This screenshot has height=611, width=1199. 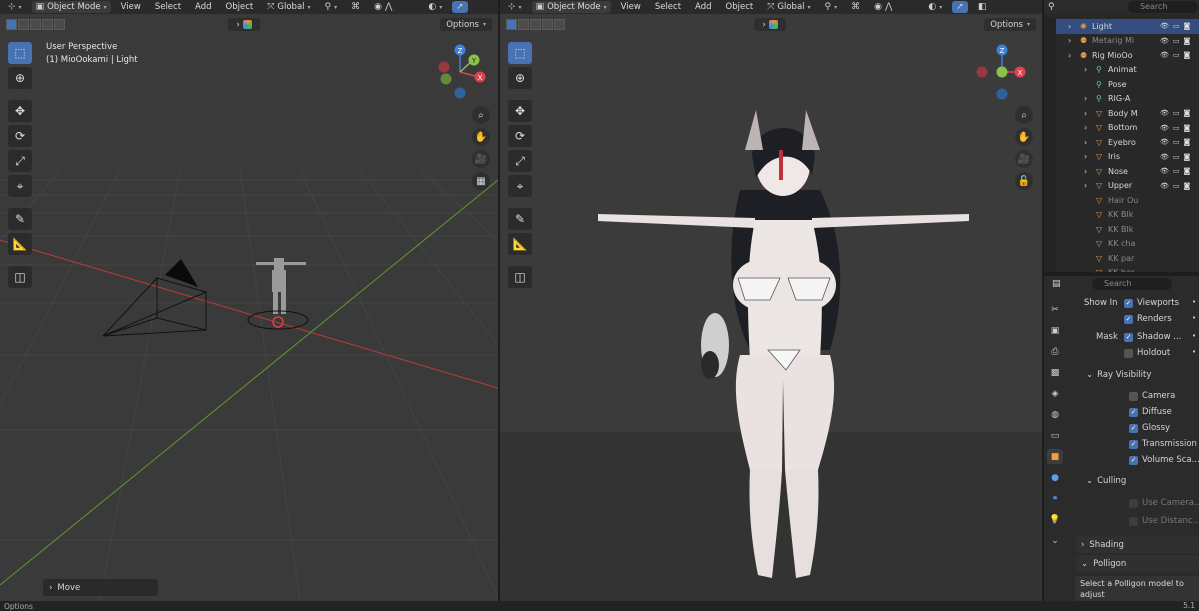 I want to click on select-box-tool-icon: ⬚, so click(x=20, y=53).